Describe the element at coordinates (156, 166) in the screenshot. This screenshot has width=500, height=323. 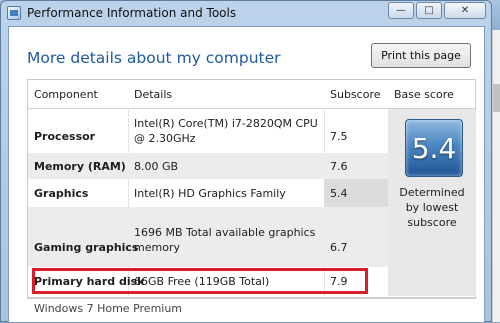
I see `details-value: 8.00 GB` at that location.